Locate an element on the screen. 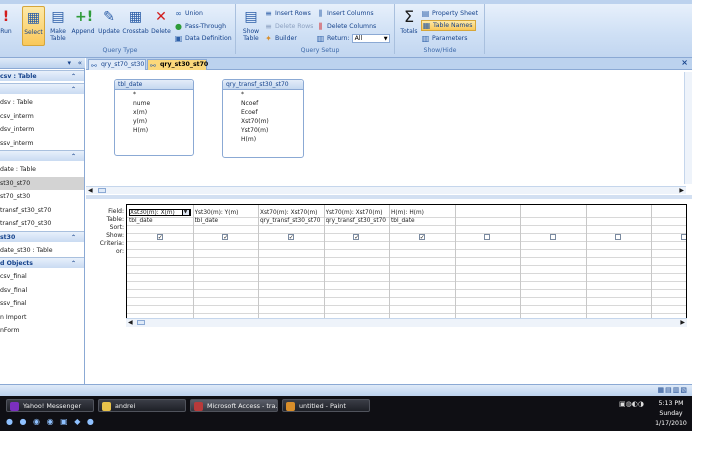  nav-item: dsv_interm is located at coordinates (42, 129).